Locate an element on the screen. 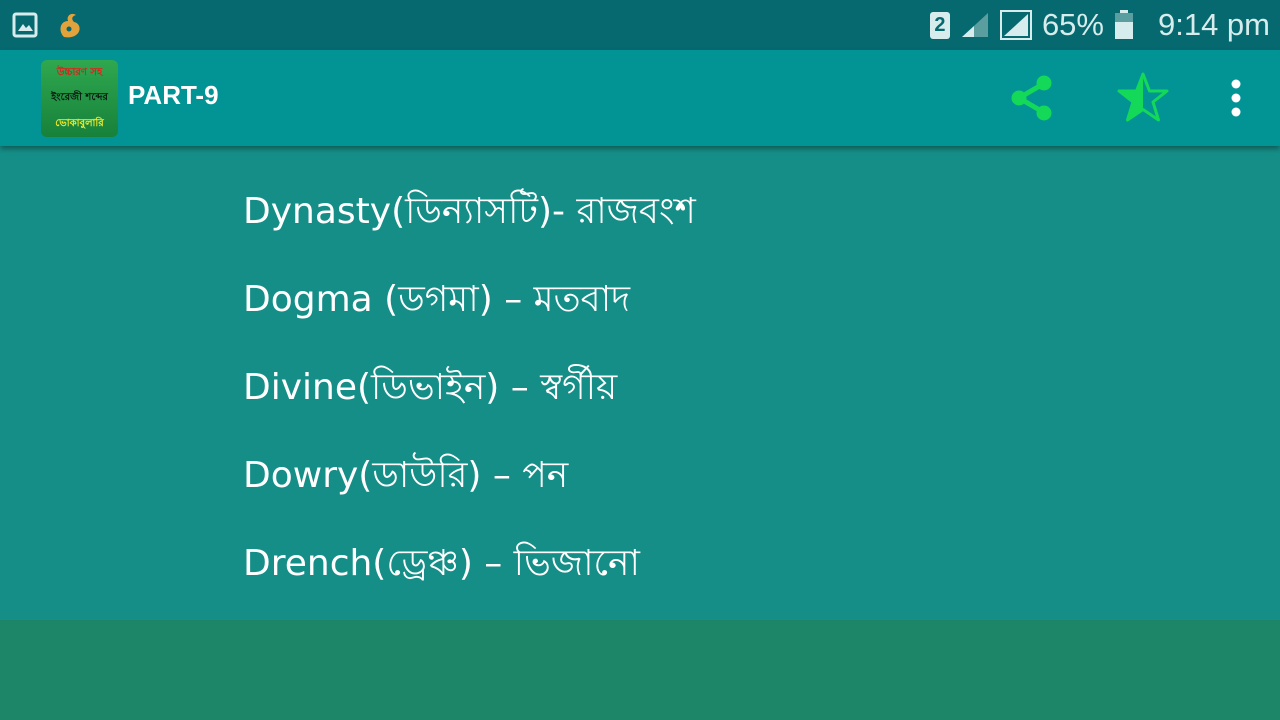 The width and height of the screenshot is (1280, 720). system-indicators: 2 65% 9:14 pm is located at coordinates (1099, 25).